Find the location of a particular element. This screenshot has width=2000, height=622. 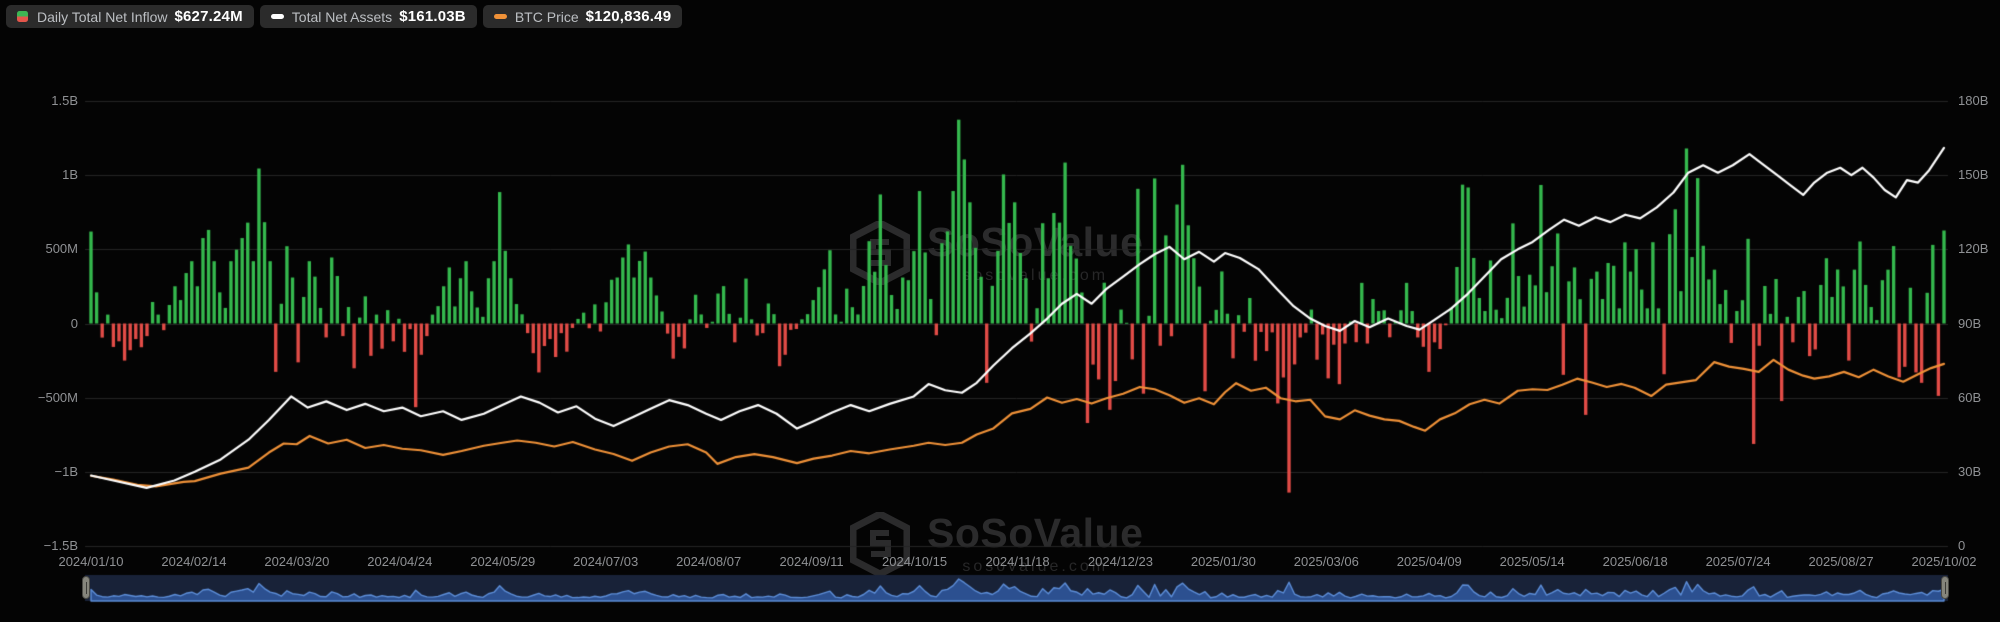

x-axis-tick: 2024/10/15 is located at coordinates (915, 561).